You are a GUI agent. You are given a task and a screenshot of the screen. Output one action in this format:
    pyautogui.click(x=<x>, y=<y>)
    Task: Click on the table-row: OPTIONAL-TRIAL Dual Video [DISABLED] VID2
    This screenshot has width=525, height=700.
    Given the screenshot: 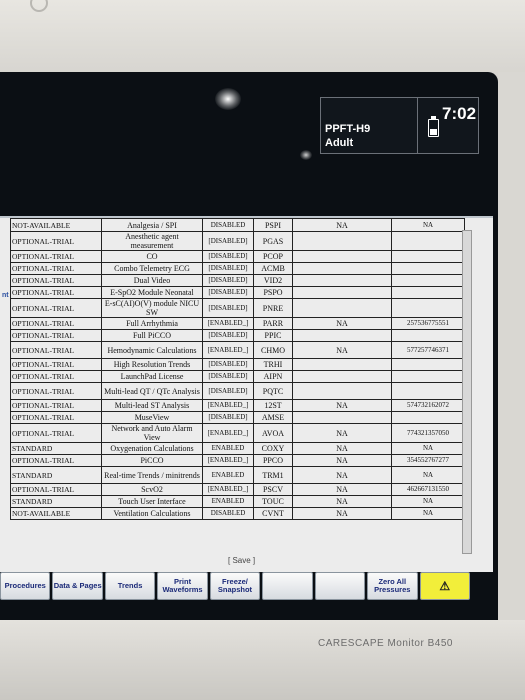 What is the action you would take?
    pyautogui.click(x=237, y=280)
    